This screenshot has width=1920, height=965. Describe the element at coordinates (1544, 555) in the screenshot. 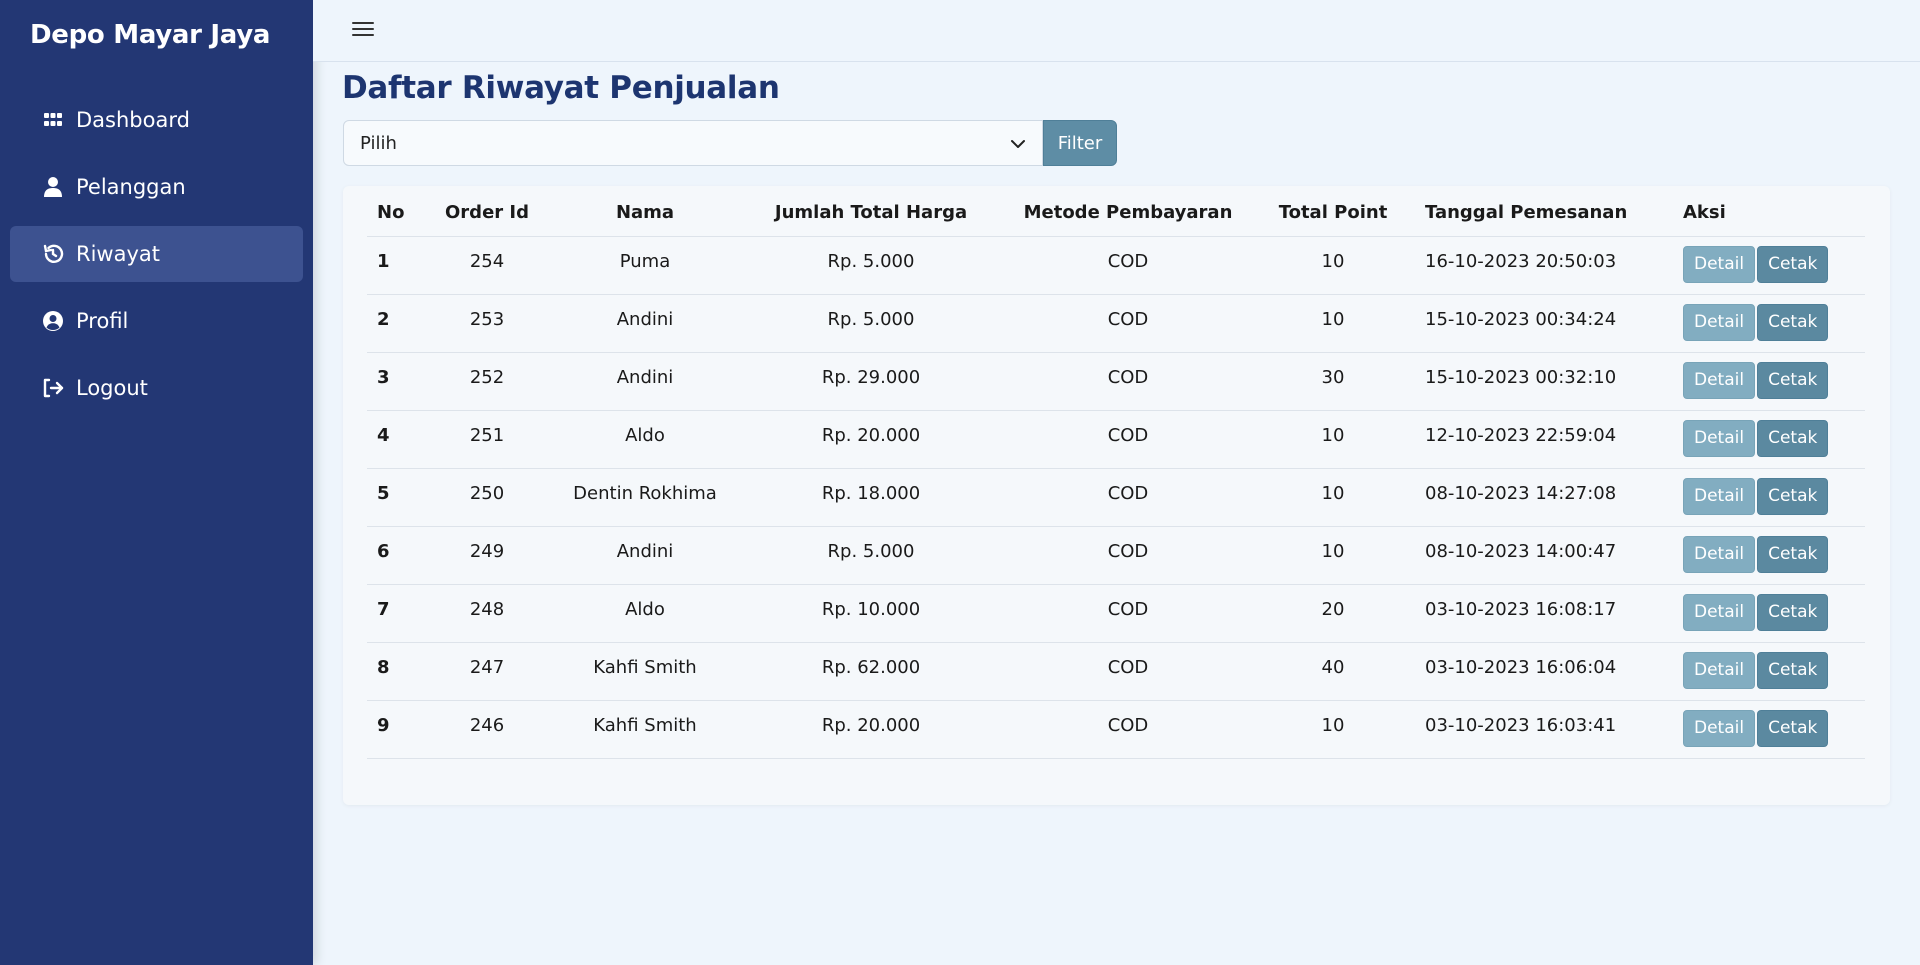

I see `cell-tanggal: 08-10-2023 14:00:47` at that location.